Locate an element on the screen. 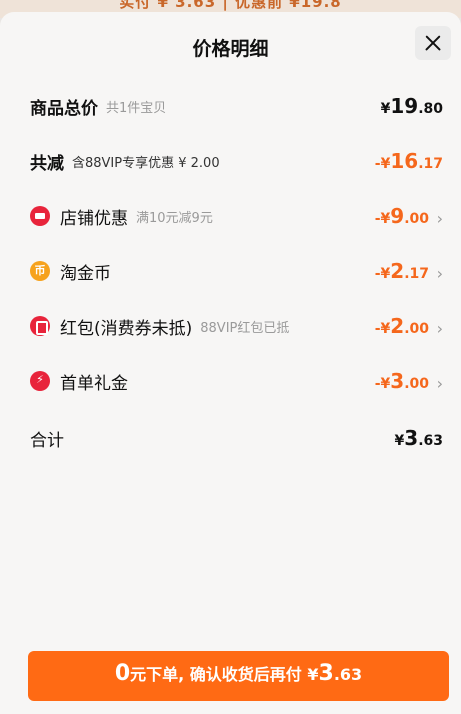 This screenshot has height=714, width=461. item-total-label: 商品总价 is located at coordinates (64, 108).